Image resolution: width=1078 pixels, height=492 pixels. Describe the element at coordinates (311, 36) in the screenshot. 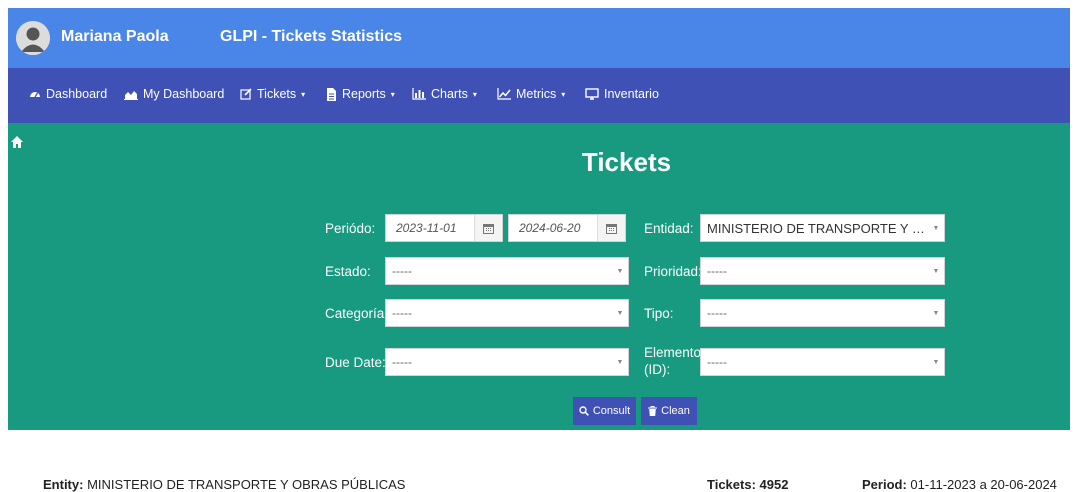

I see `app-title: GLPI - Tickets Statistics` at that location.